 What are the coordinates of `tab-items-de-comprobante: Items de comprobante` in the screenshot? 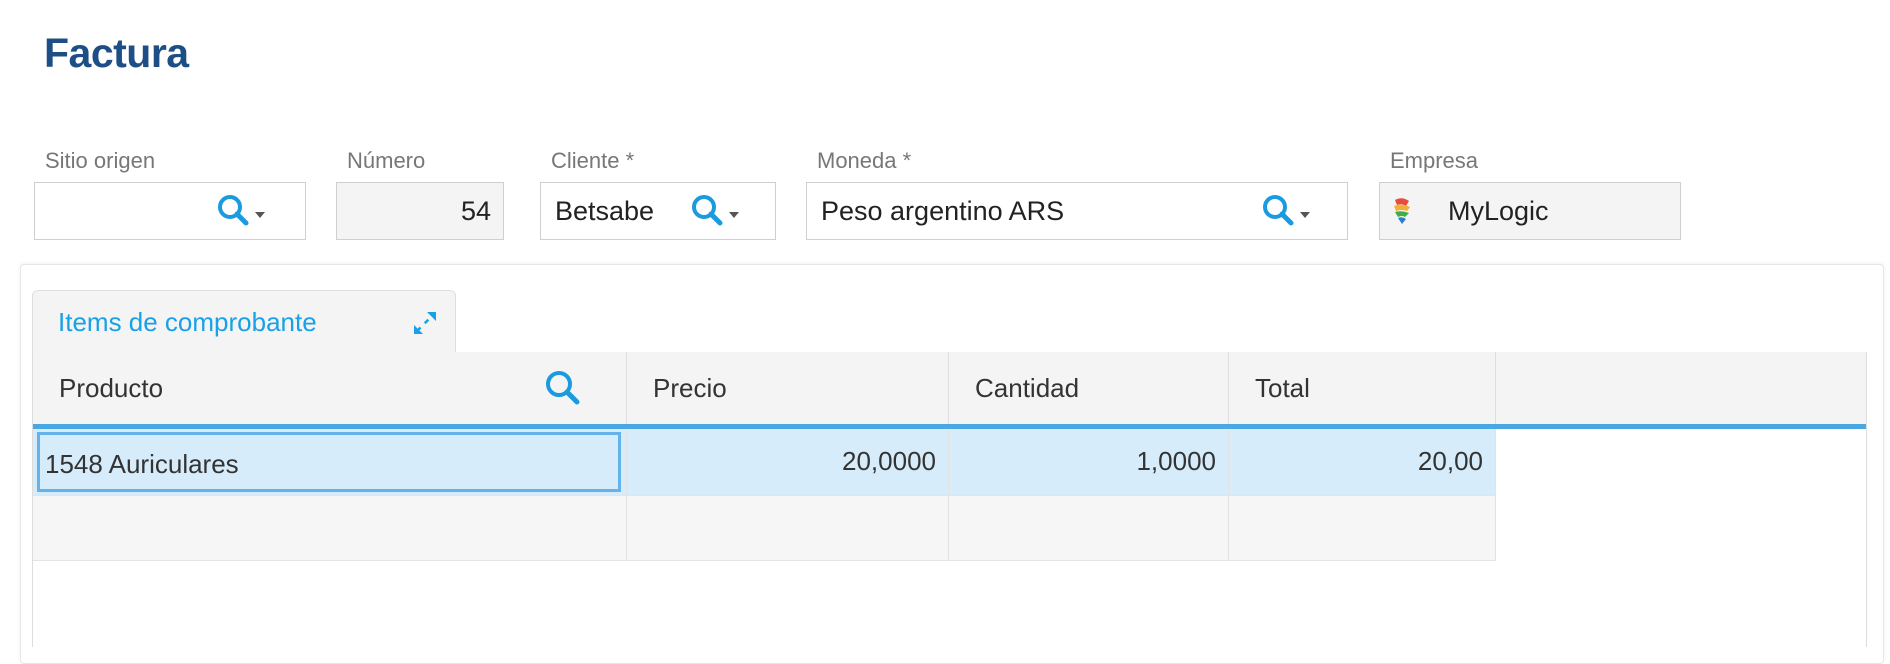 It's located at (244, 321).